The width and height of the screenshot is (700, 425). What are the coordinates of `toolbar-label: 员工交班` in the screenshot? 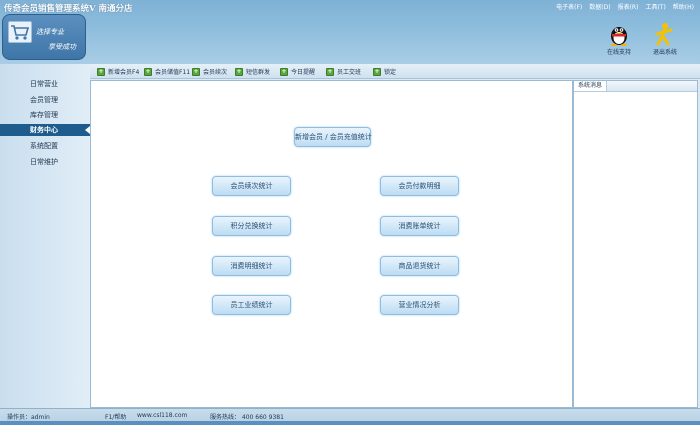 It's located at (349, 72).